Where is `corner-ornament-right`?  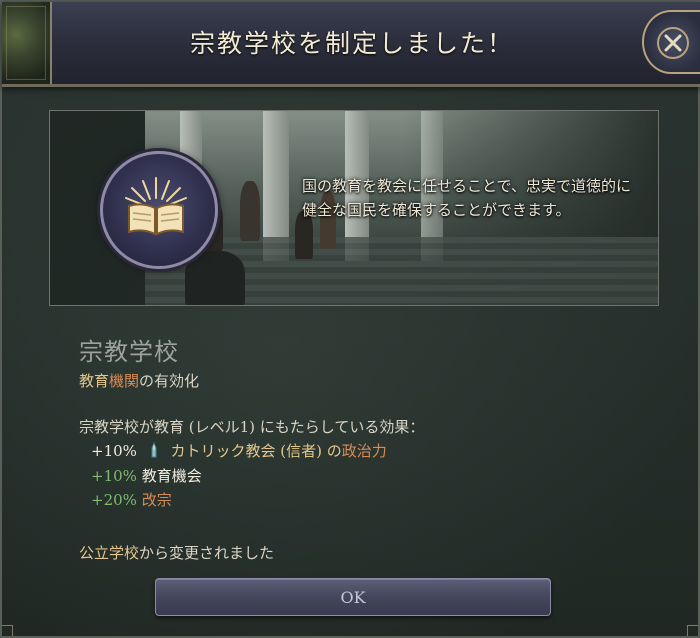
corner-ornament-right is located at coordinates (692, 630).